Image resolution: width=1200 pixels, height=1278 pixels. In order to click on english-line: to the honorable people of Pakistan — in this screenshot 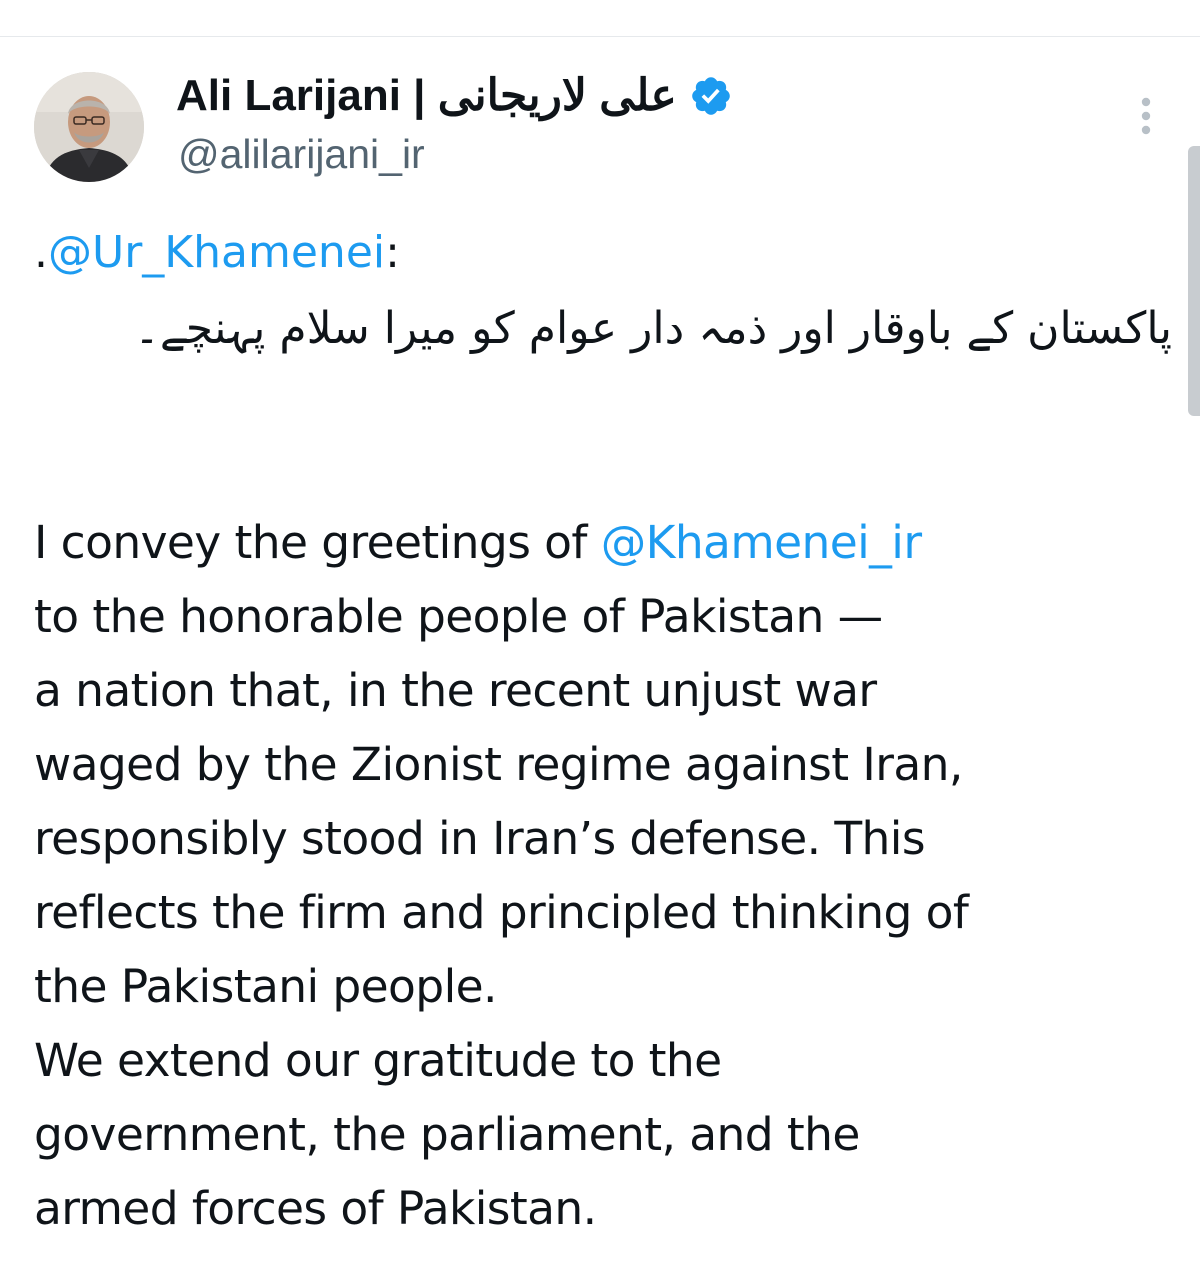, I will do `click(458, 616)`.